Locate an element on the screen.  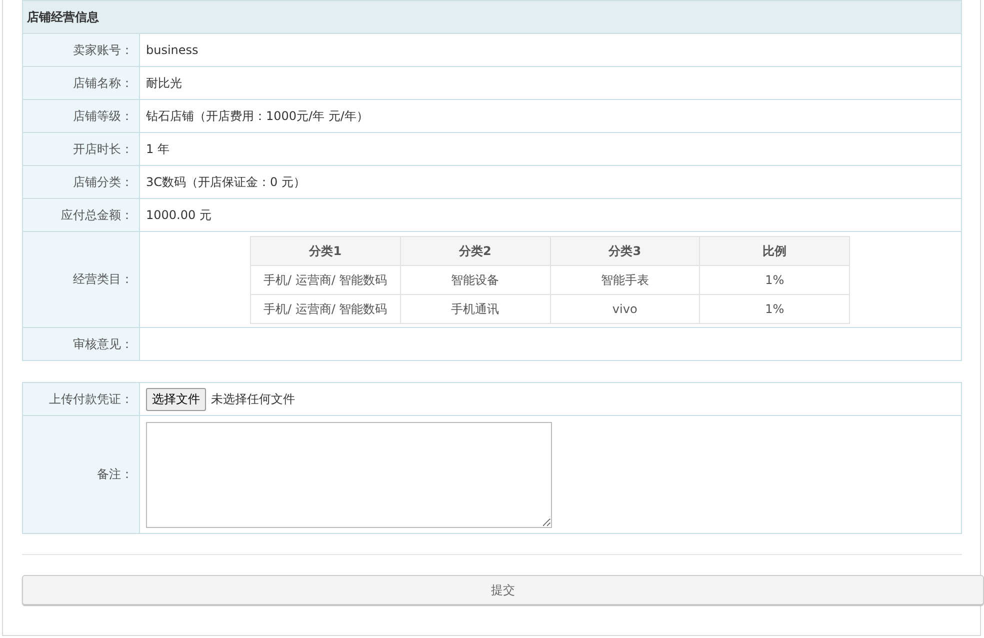
table-cell: 智能设备 is located at coordinates (475, 280).